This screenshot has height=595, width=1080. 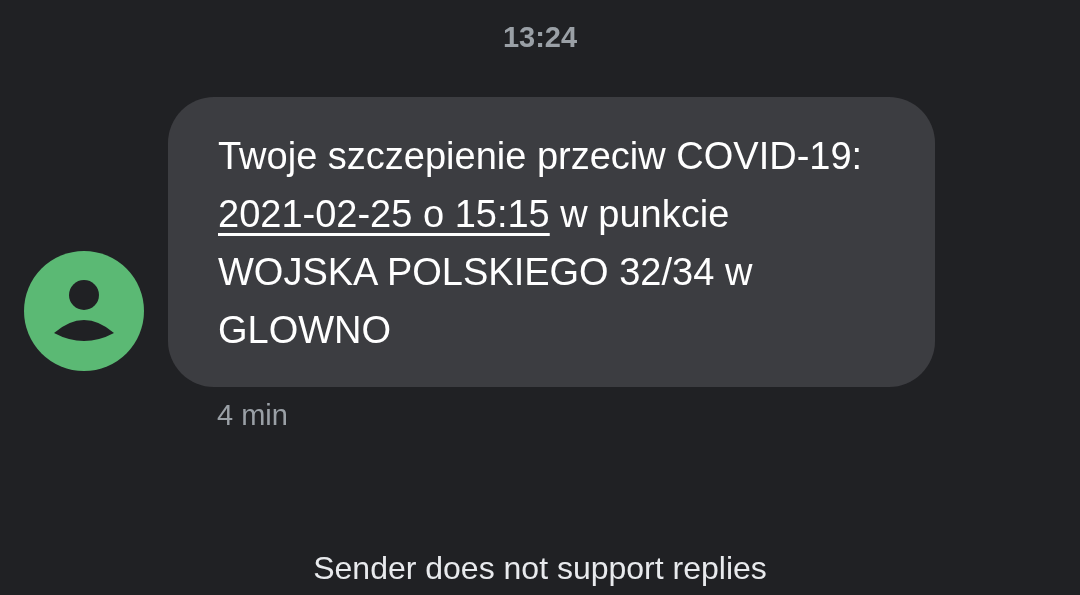 I want to click on date-link: 2021-02-25 o 15:15, so click(x=384, y=214).